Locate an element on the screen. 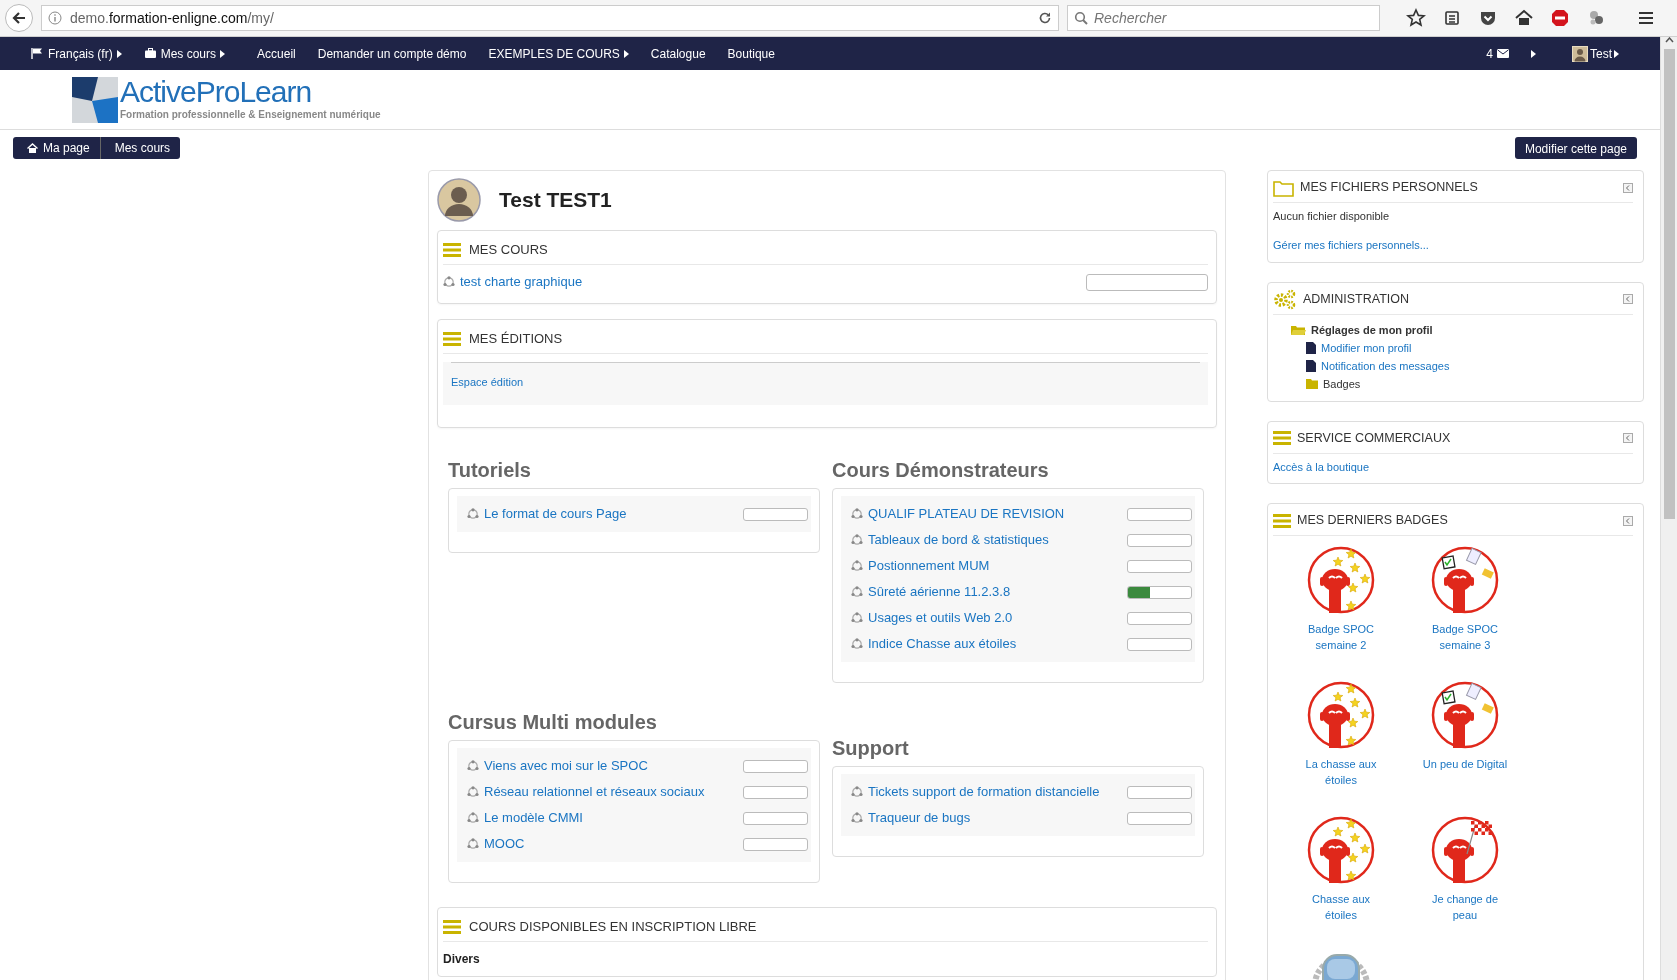  briefcase-icon is located at coordinates (150, 53).